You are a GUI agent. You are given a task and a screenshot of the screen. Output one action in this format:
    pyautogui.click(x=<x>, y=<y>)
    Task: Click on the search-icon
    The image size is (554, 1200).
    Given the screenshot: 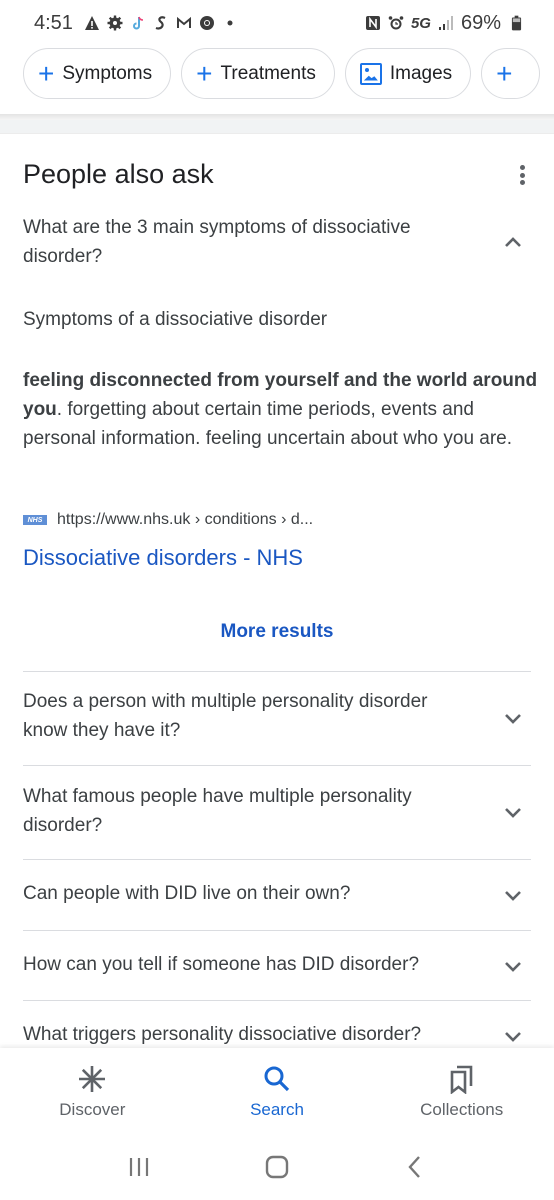 What is the action you would take?
    pyautogui.click(x=277, y=1079)
    